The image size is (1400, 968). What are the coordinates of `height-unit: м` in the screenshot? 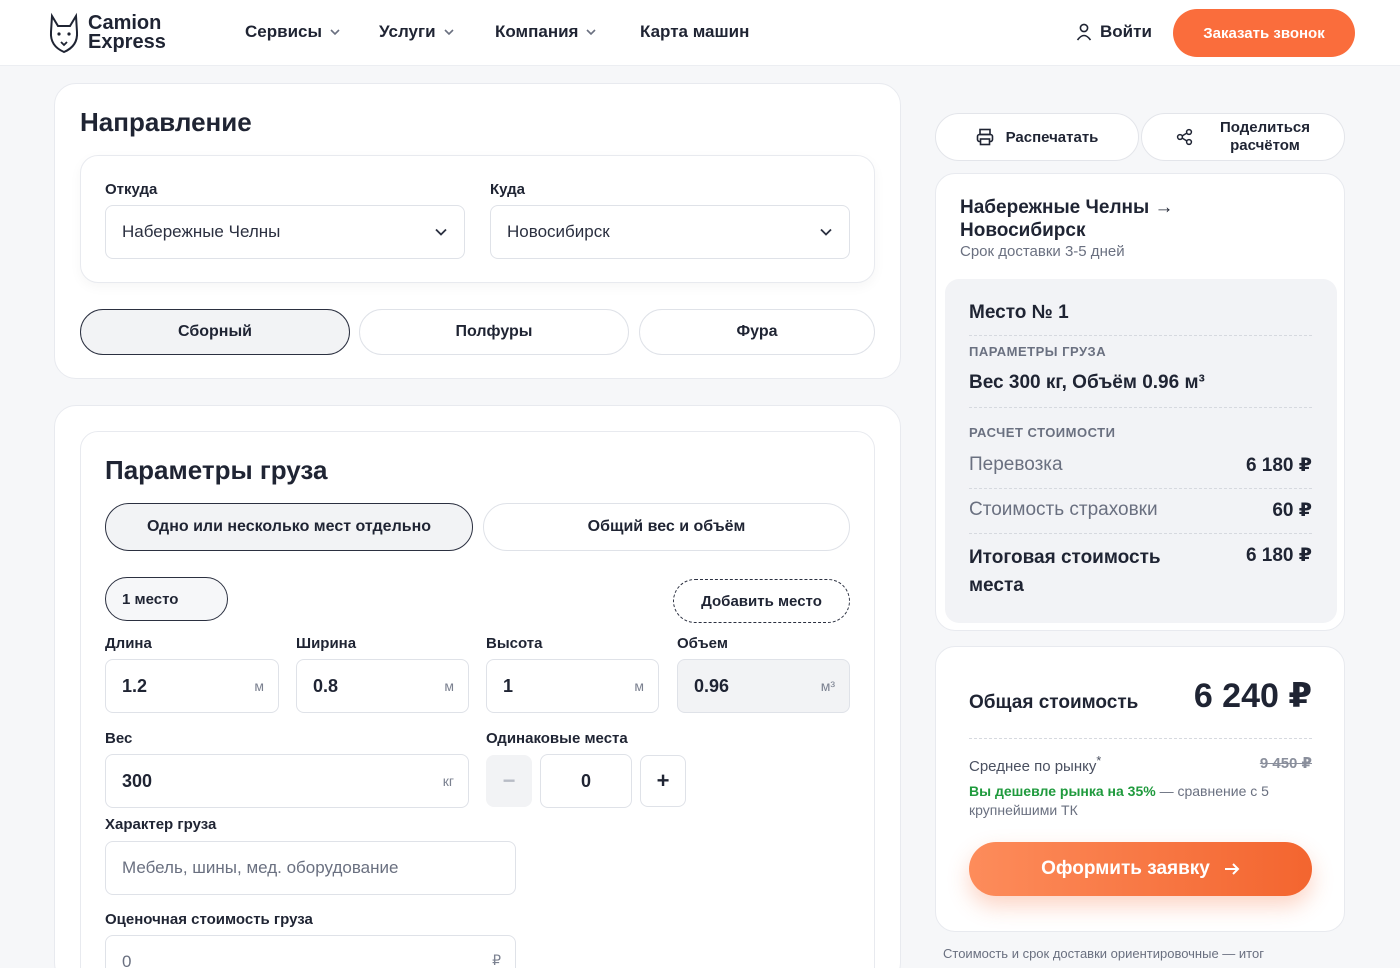 It's located at (639, 686).